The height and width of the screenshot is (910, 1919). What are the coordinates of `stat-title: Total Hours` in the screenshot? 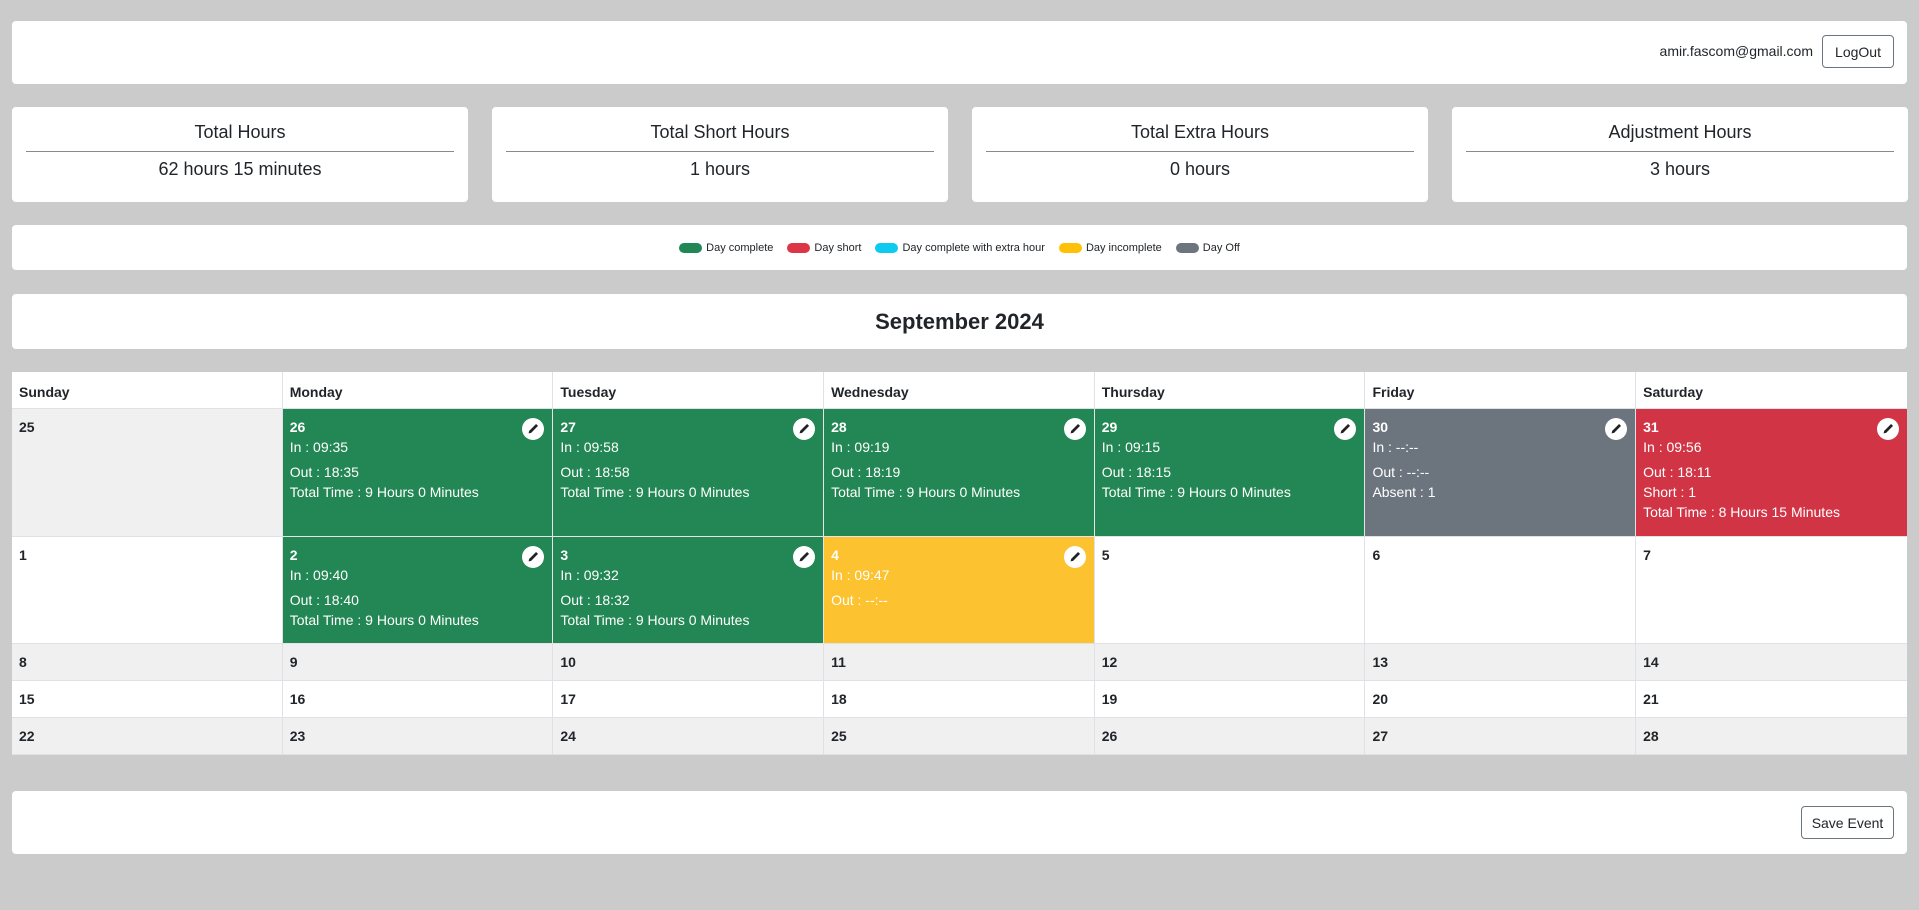 It's located at (240, 132).